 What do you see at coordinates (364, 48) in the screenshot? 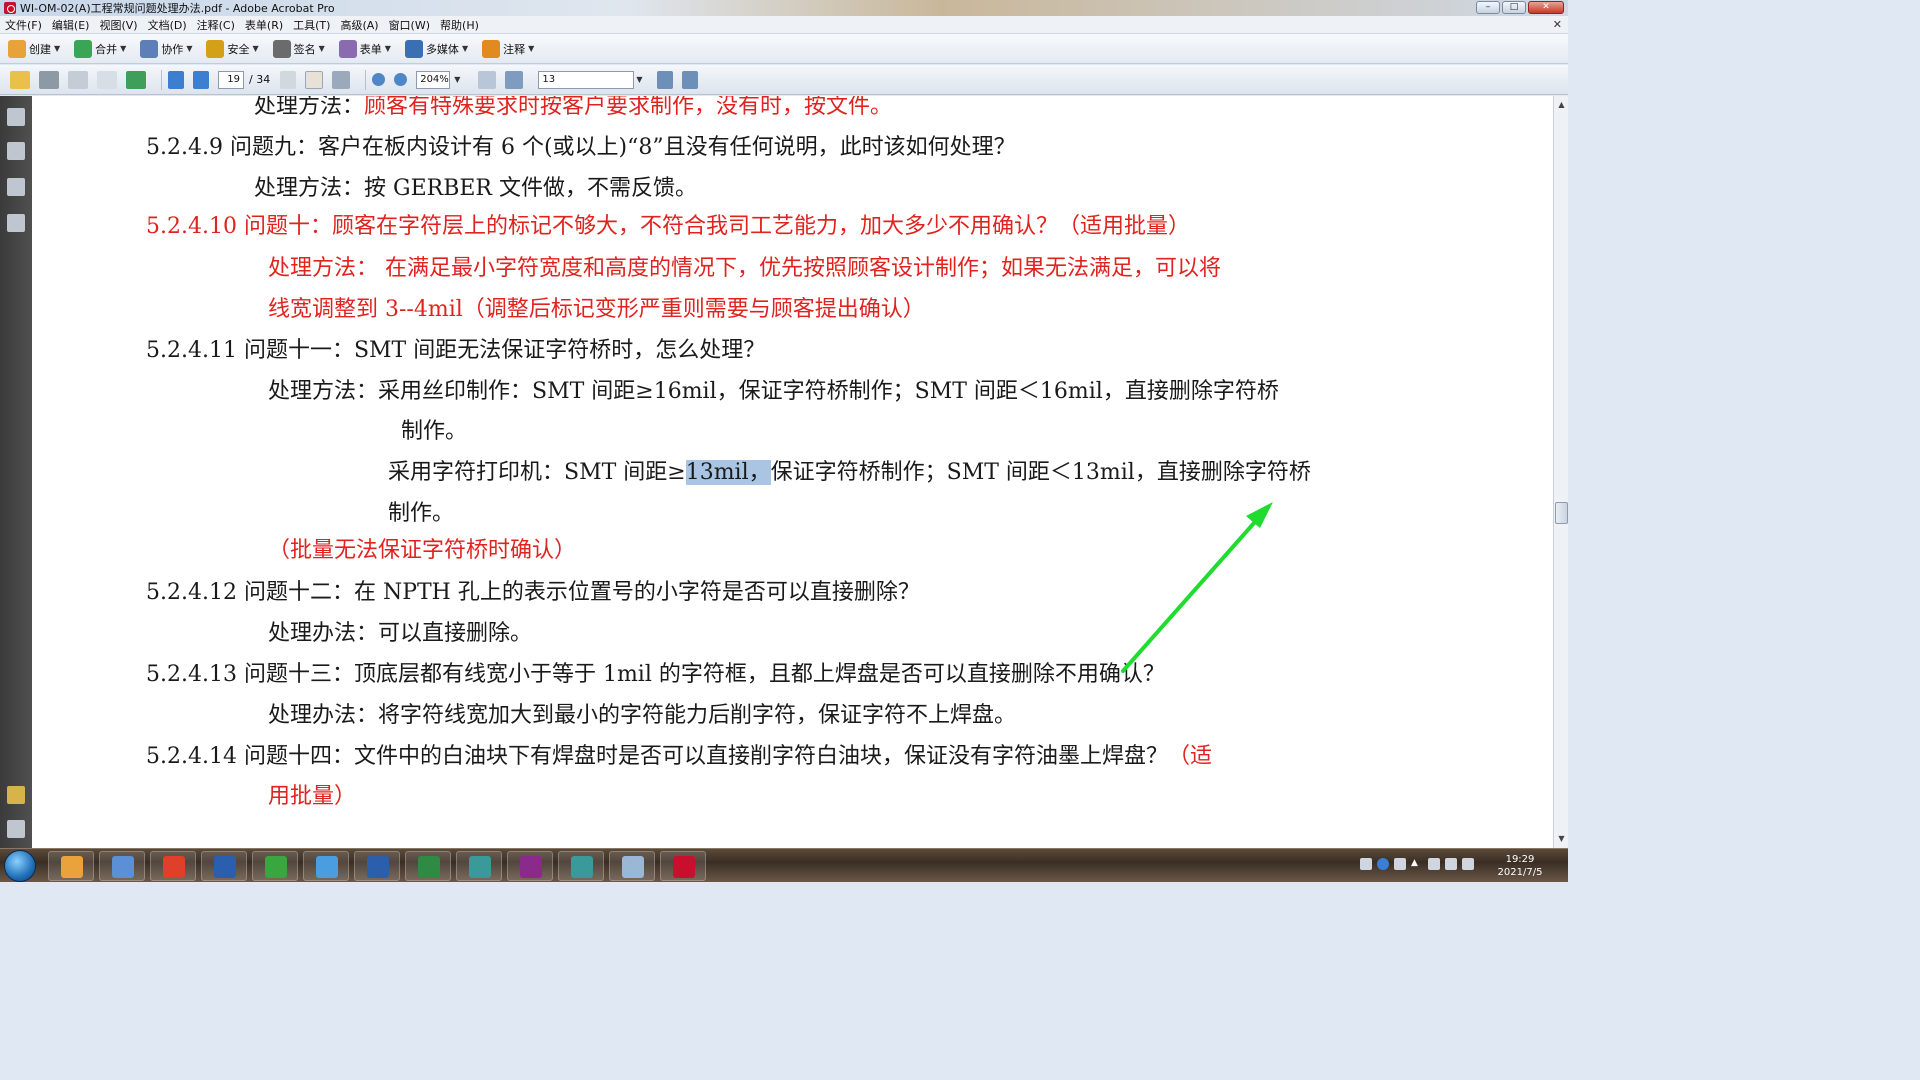
I see `forms-button: 表单 ▼` at bounding box center [364, 48].